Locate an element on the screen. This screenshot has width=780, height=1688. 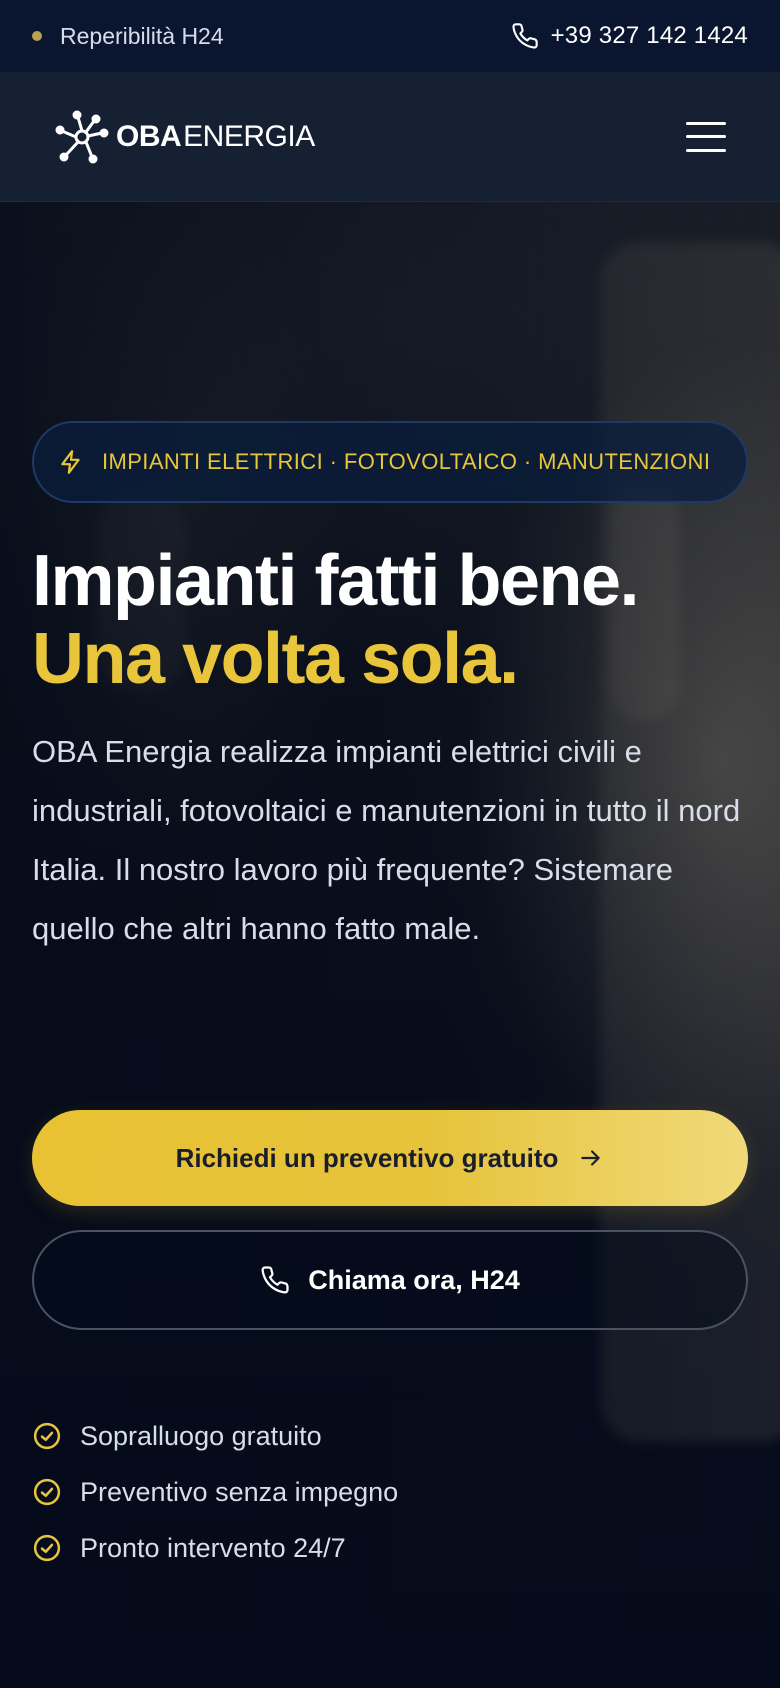
call-now-label: Chiama ora, H24 is located at coordinates (414, 1279).